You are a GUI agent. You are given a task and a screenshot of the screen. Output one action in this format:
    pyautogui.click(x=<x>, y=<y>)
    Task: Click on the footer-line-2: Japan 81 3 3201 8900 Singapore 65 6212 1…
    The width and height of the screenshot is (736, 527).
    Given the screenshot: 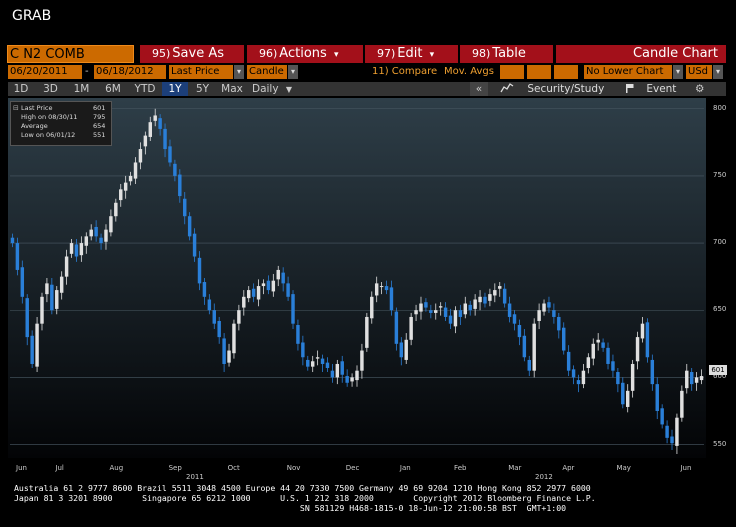 What is the action you would take?
    pyautogui.click(x=305, y=498)
    